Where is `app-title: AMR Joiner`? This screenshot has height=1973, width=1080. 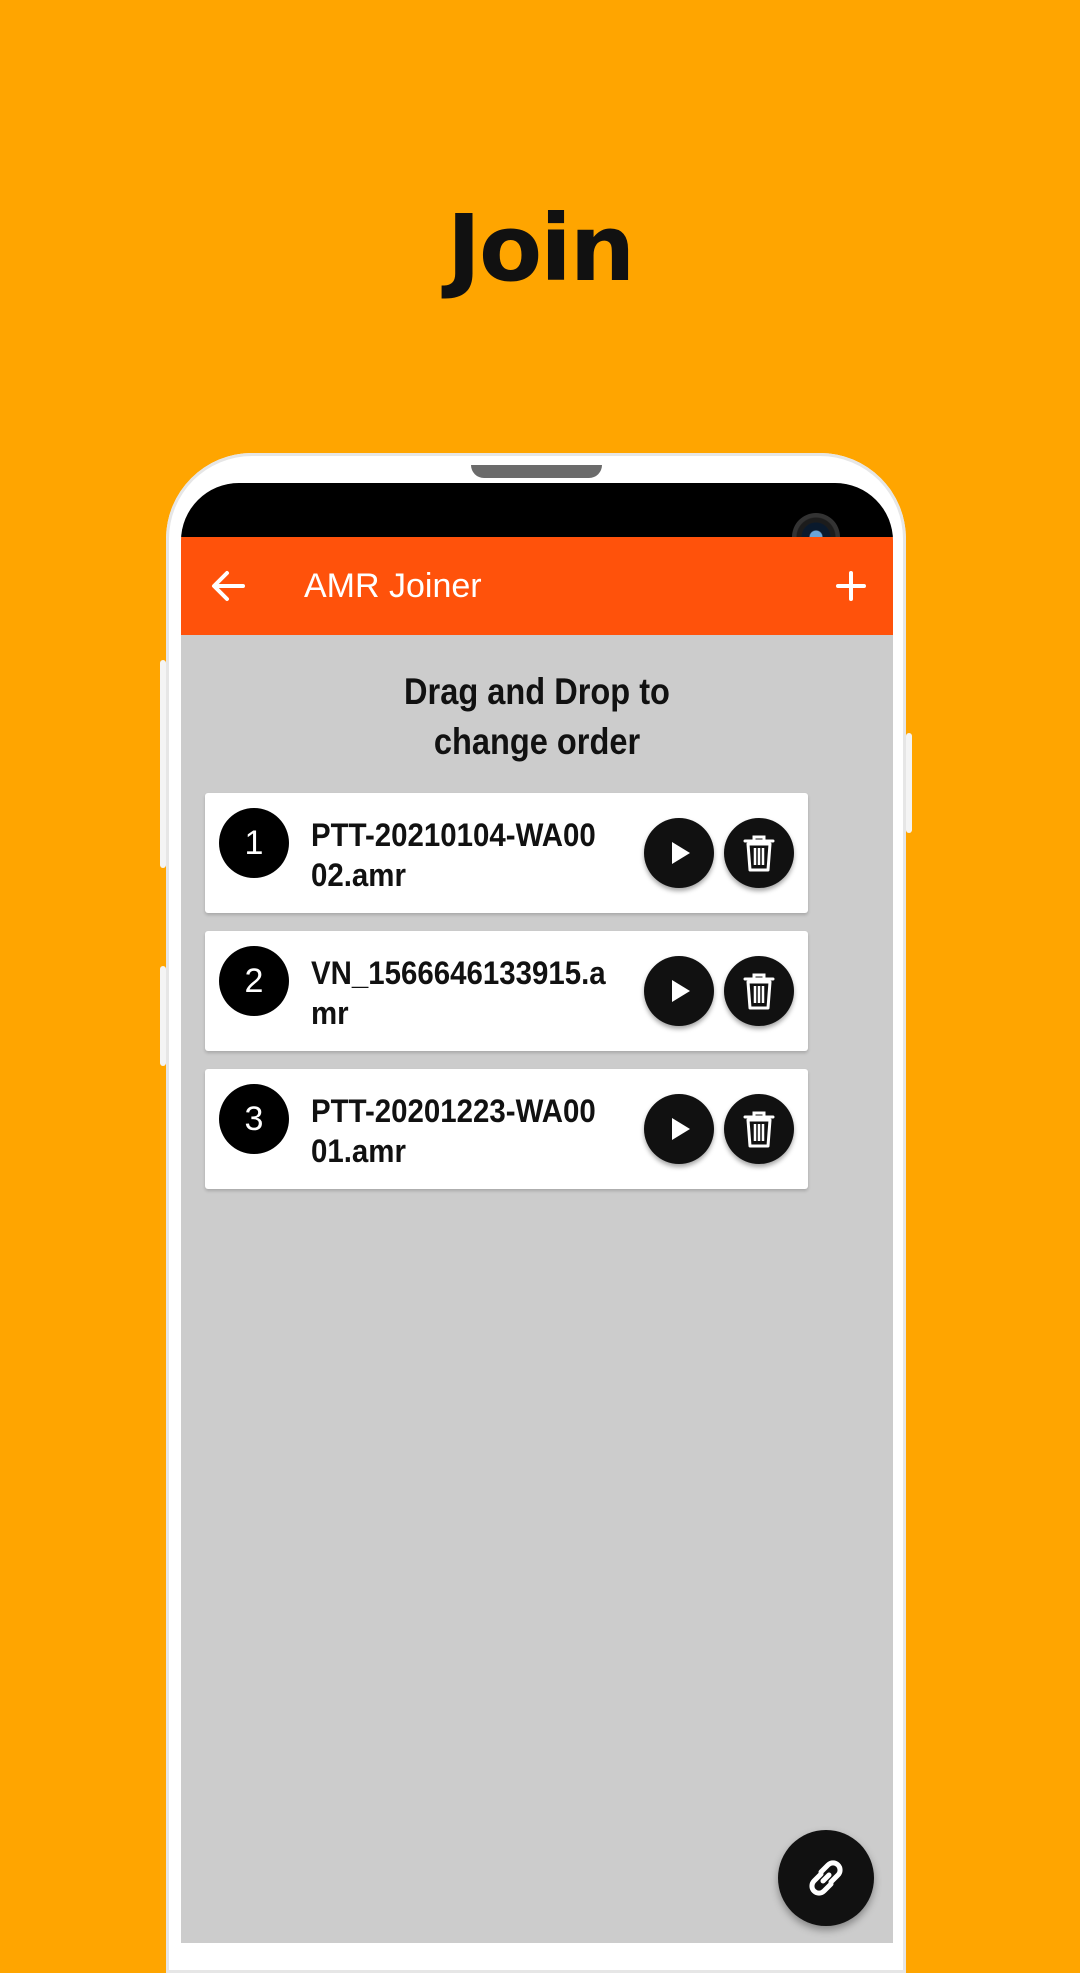 app-title: AMR Joiner is located at coordinates (393, 586).